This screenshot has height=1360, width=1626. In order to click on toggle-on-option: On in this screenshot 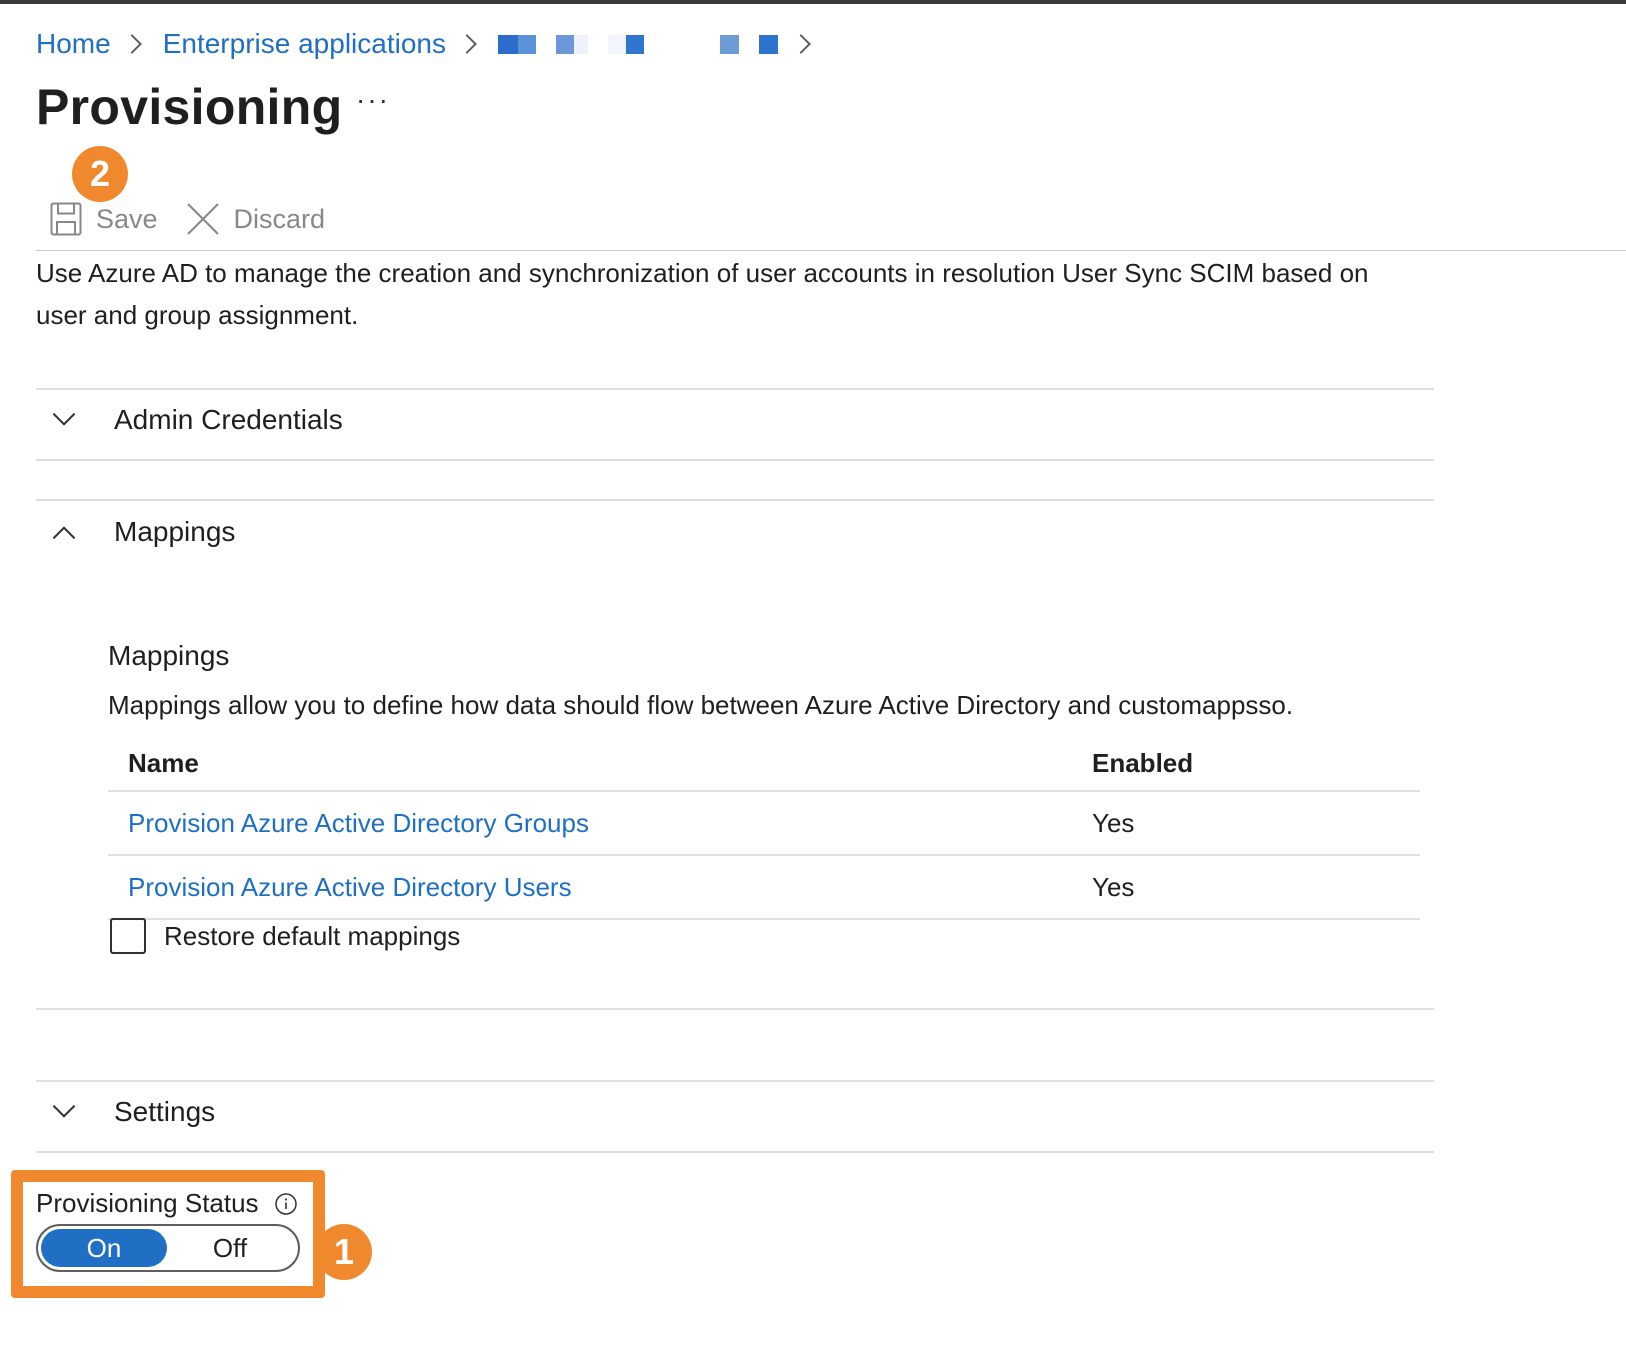, I will do `click(104, 1248)`.